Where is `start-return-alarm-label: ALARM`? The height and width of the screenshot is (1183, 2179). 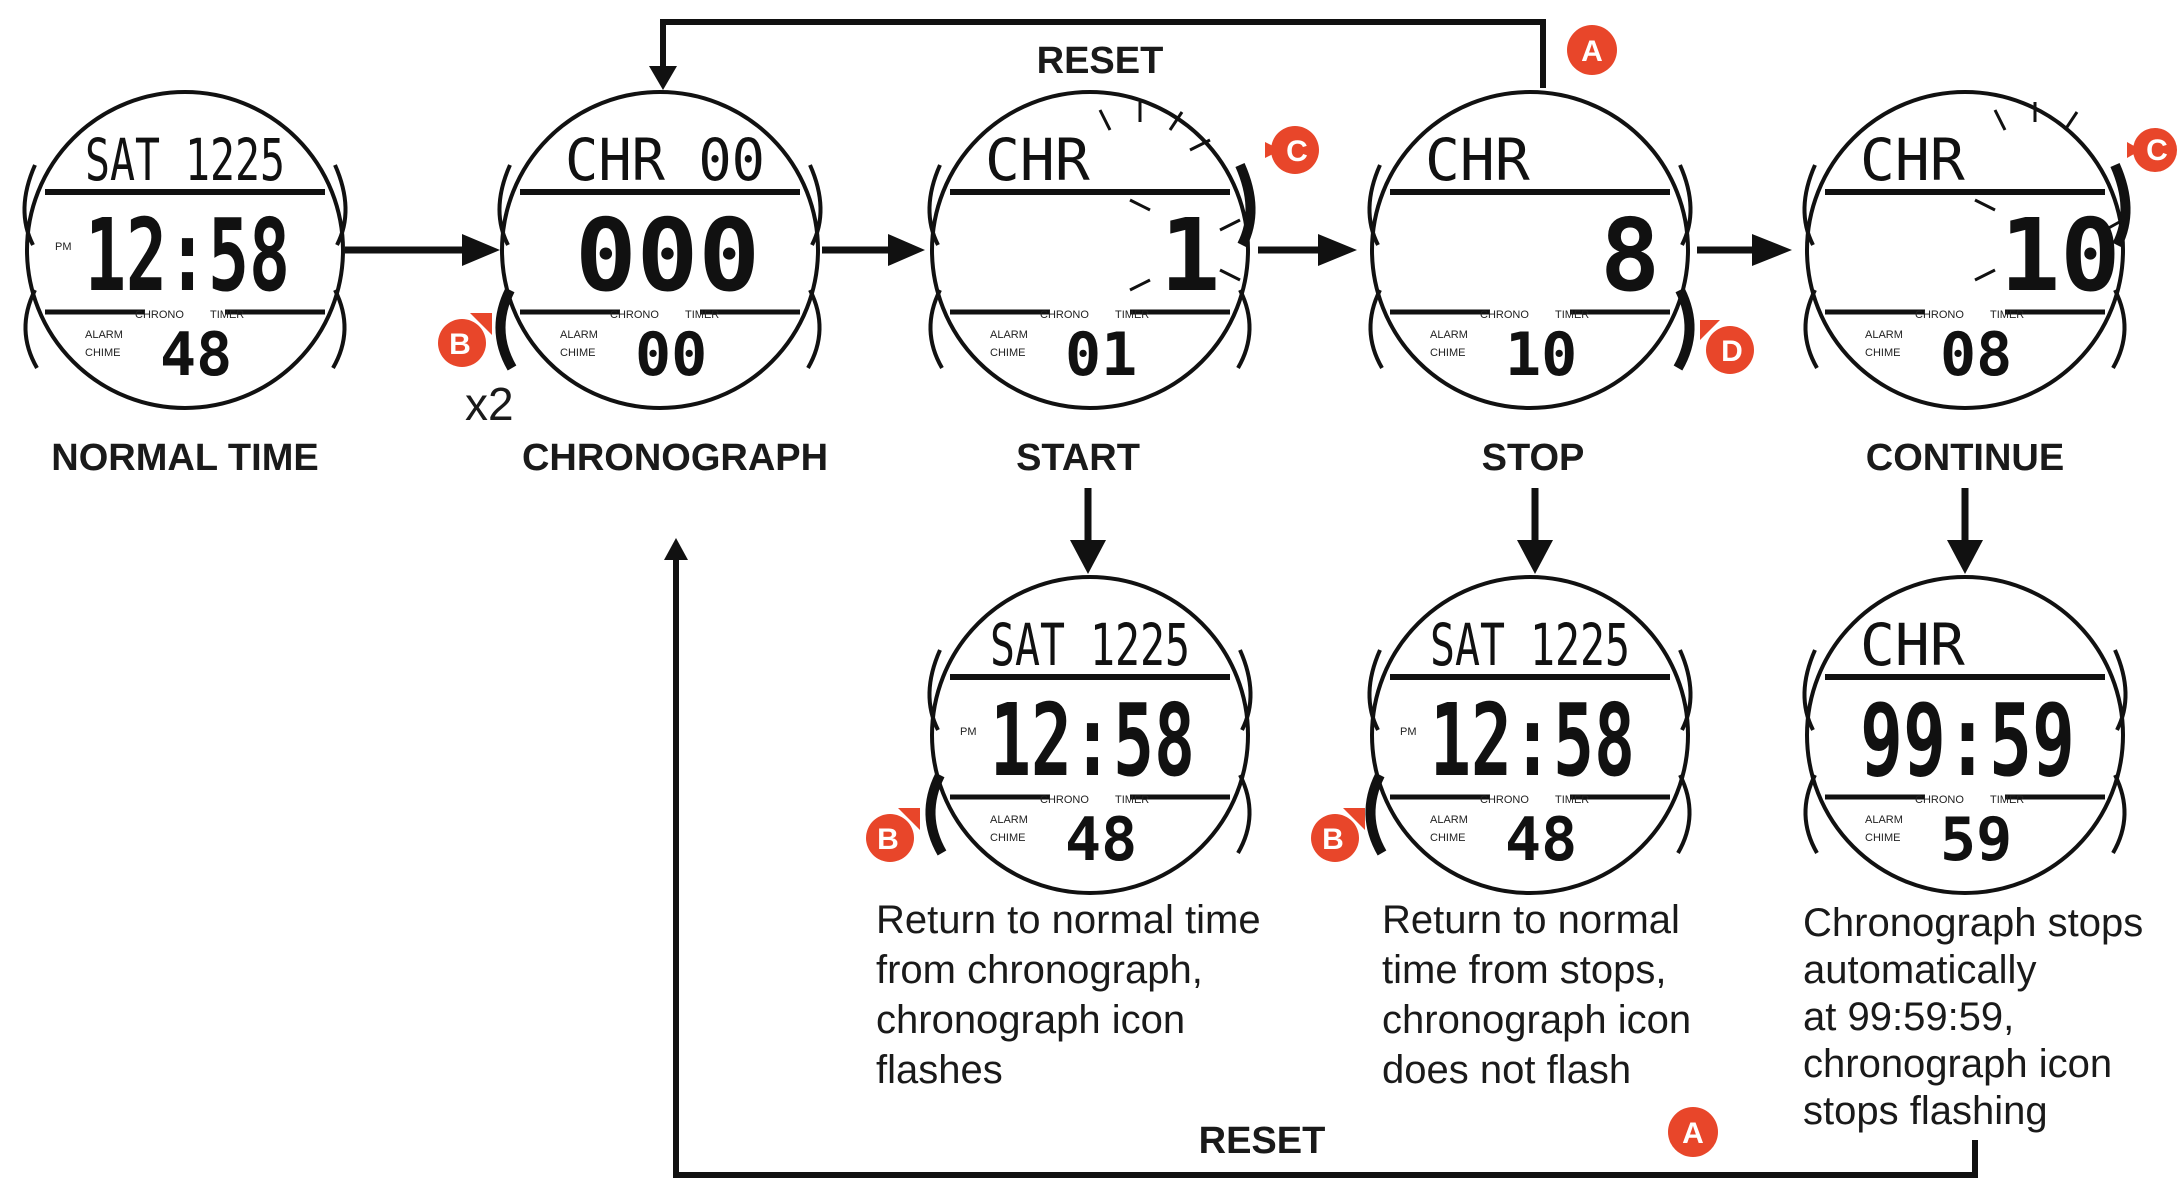 start-return-alarm-label: ALARM is located at coordinates (1009, 820).